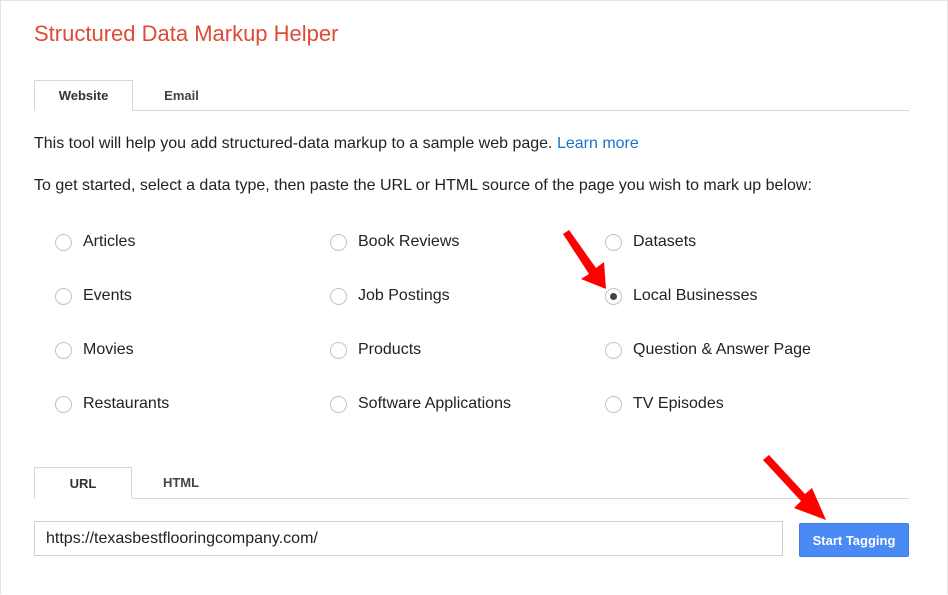 This screenshot has height=595, width=948. Describe the element at coordinates (109, 241) in the screenshot. I see `option-label: Articles` at that location.